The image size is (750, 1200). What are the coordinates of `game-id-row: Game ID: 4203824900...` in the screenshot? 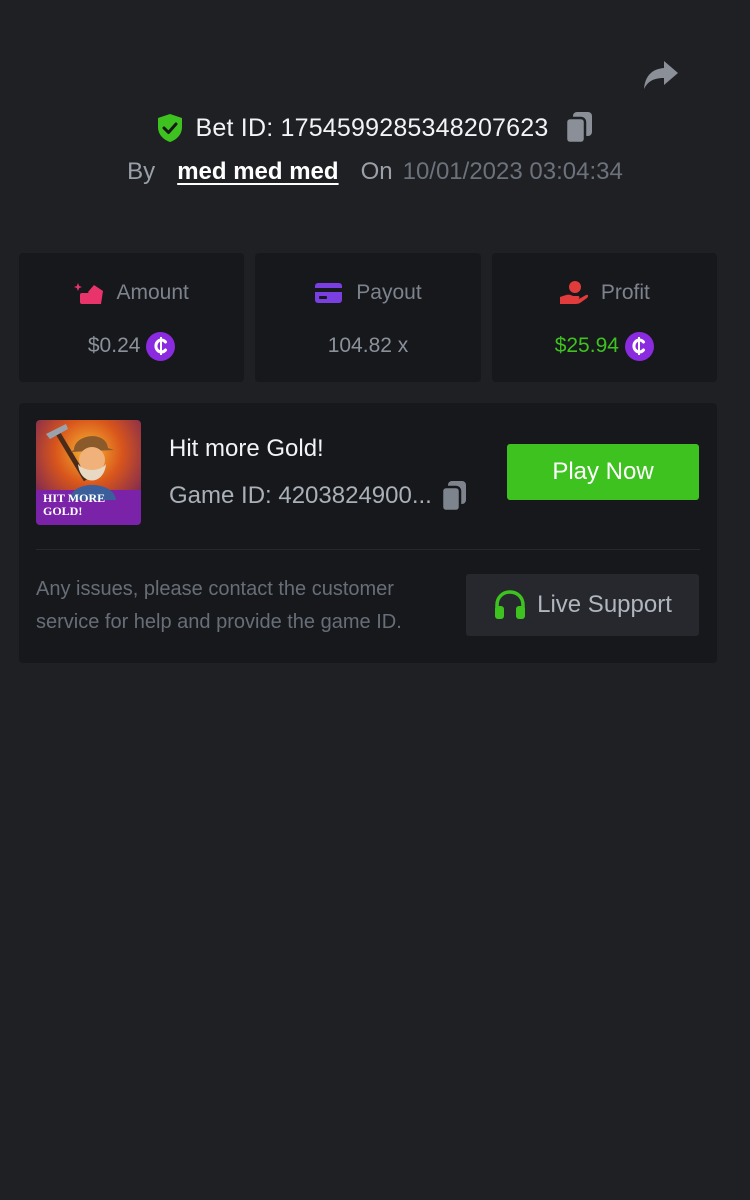 It's located at (318, 496).